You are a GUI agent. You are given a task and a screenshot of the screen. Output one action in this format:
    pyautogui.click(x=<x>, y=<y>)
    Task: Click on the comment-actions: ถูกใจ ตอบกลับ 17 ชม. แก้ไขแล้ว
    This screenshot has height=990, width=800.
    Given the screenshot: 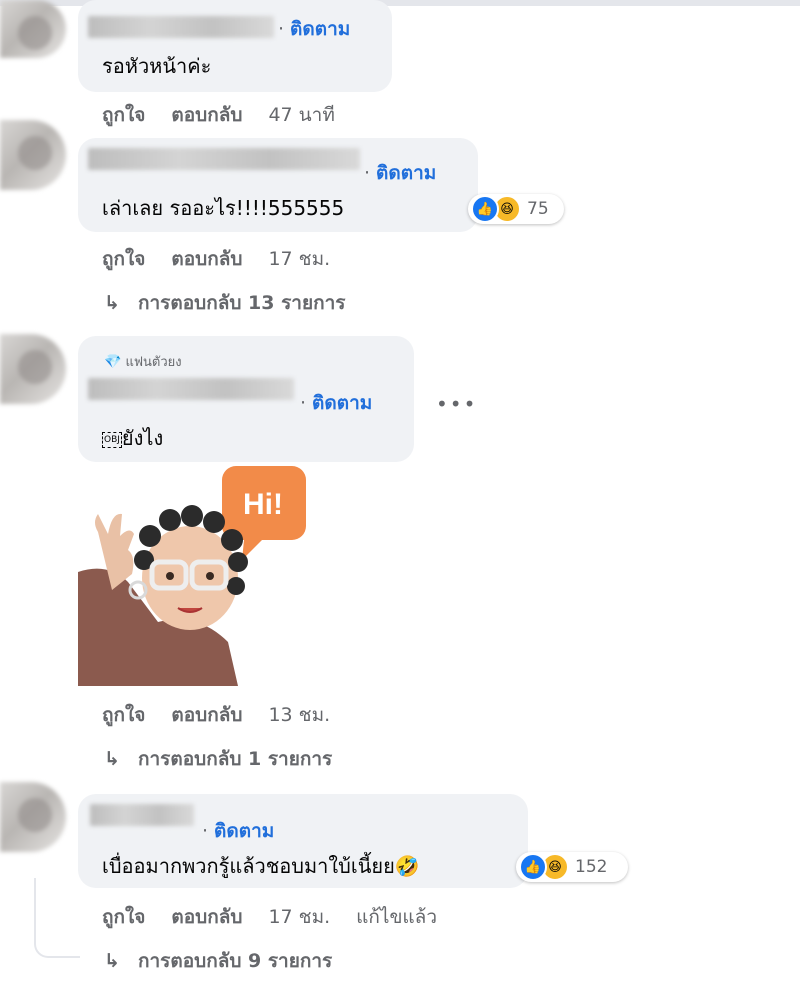 What is the action you would take?
    pyautogui.click(x=282, y=917)
    